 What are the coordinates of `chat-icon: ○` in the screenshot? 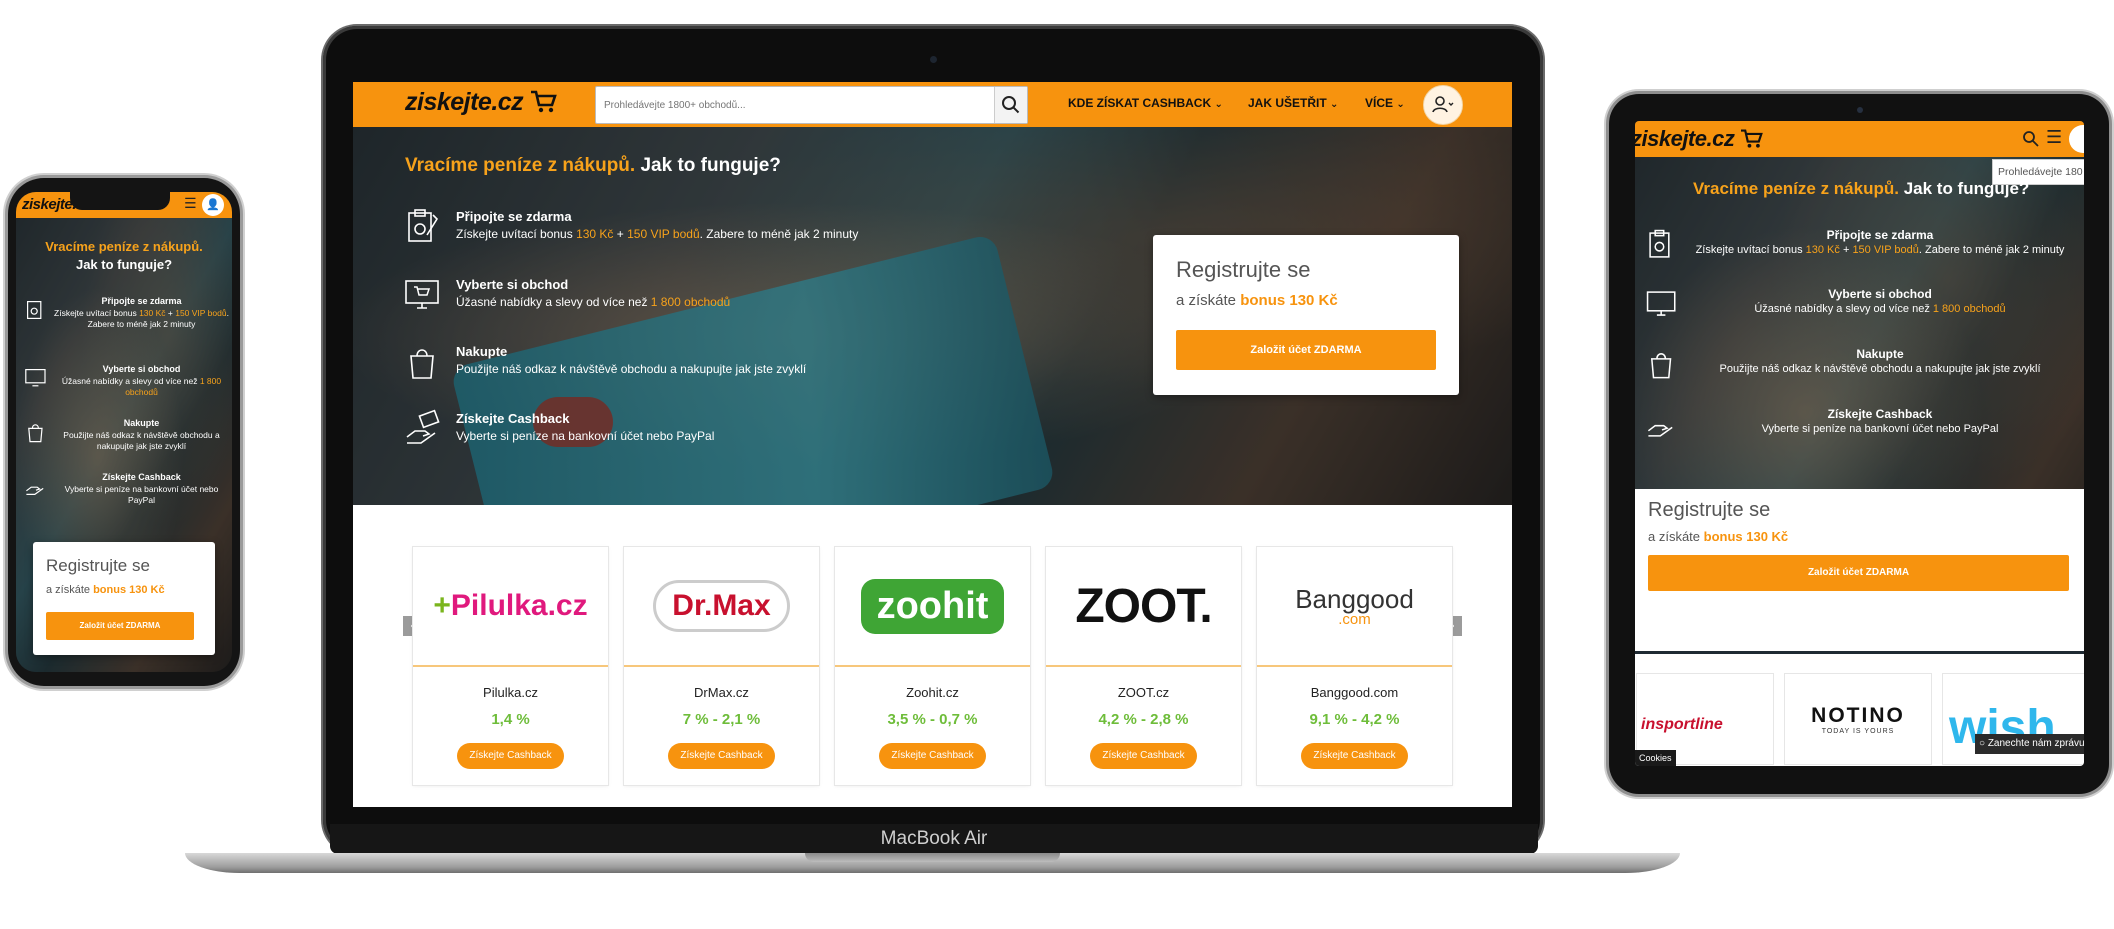 It's located at (1982, 743).